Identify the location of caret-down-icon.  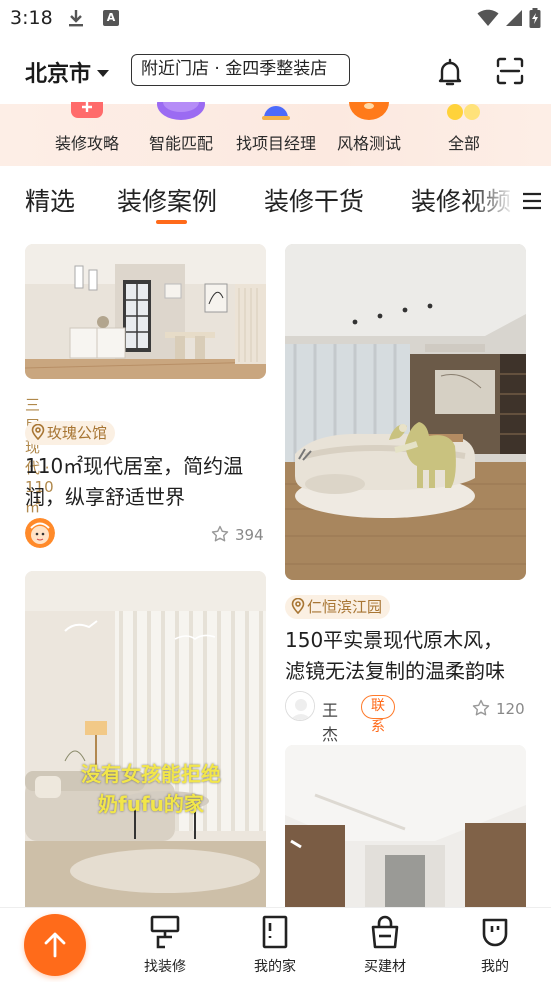
(103, 73).